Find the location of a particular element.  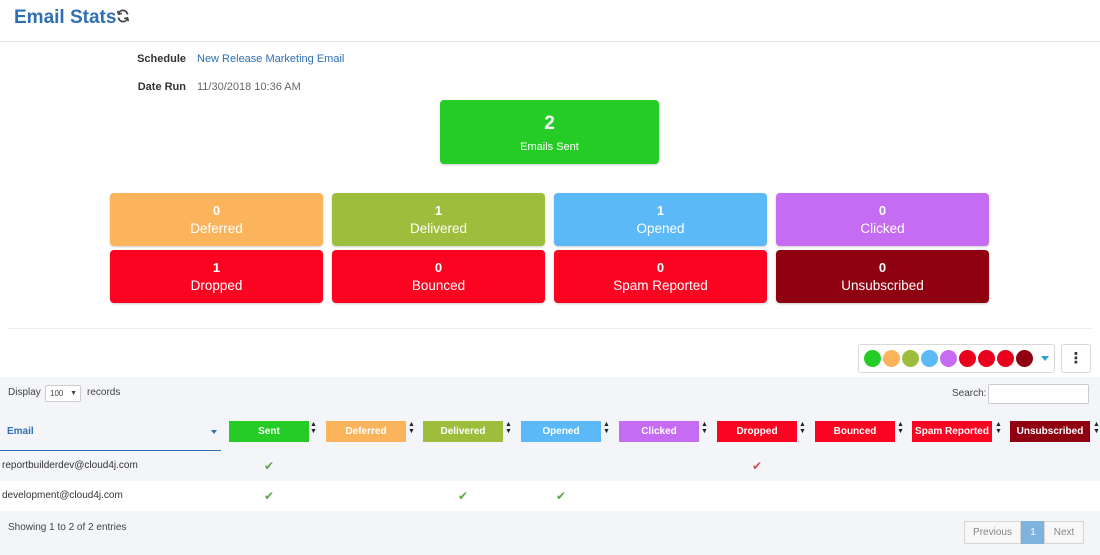

stat-label: Delivered is located at coordinates (438, 228).